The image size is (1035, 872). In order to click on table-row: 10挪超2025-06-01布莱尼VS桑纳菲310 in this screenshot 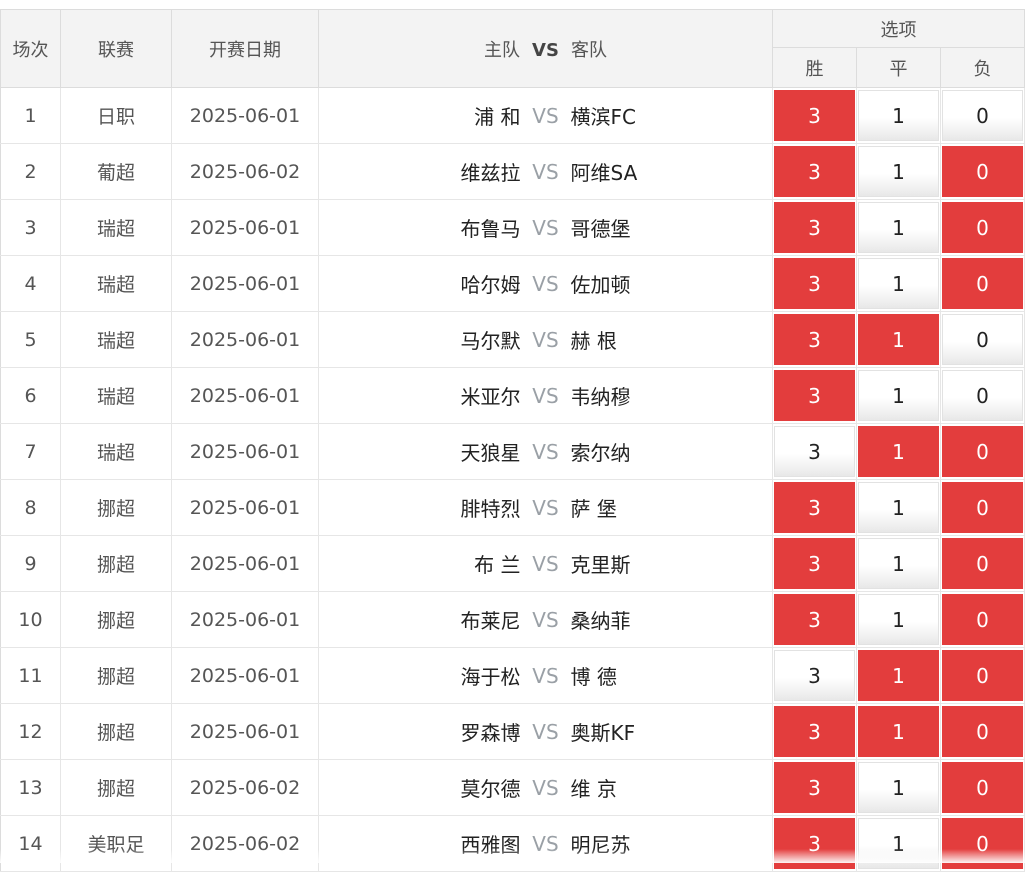, I will do `click(513, 620)`.